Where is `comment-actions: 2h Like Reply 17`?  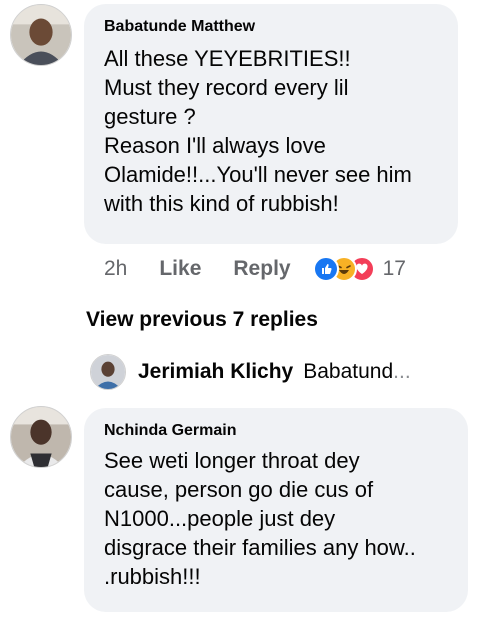 comment-actions: 2h Like Reply 17 is located at coordinates (255, 269).